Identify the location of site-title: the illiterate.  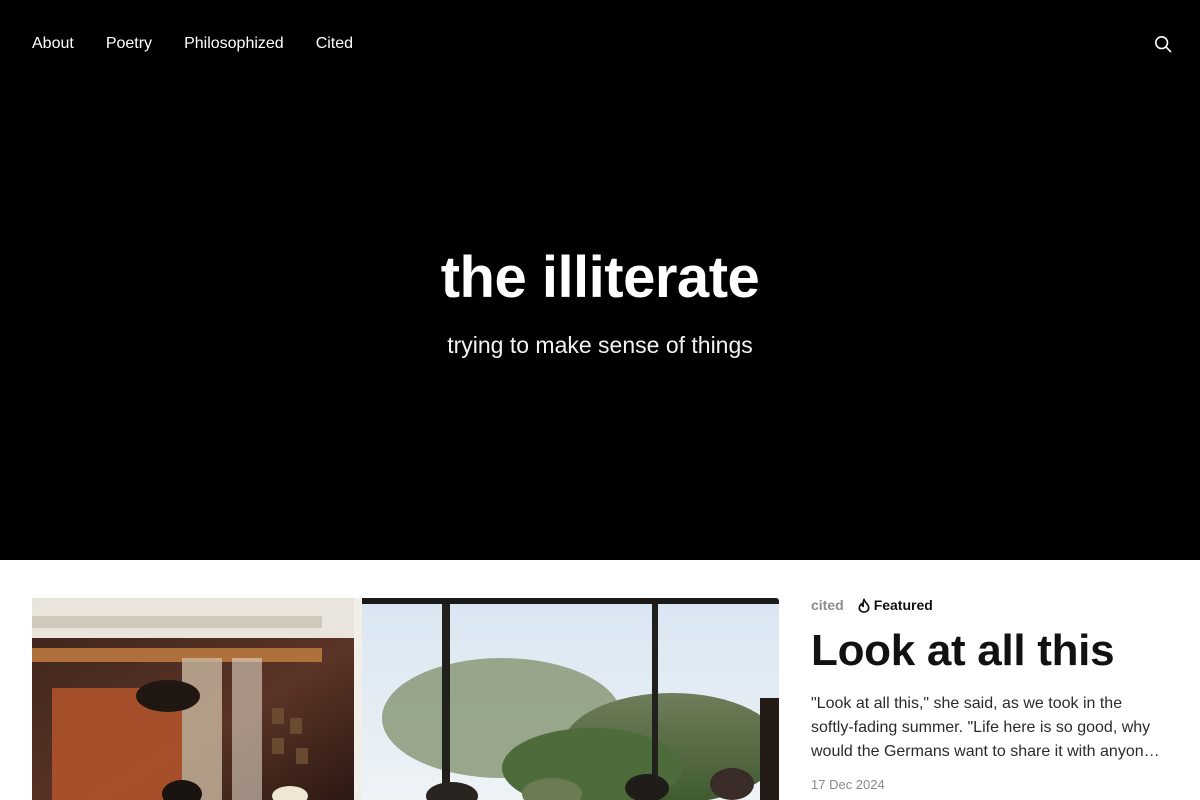
(600, 277).